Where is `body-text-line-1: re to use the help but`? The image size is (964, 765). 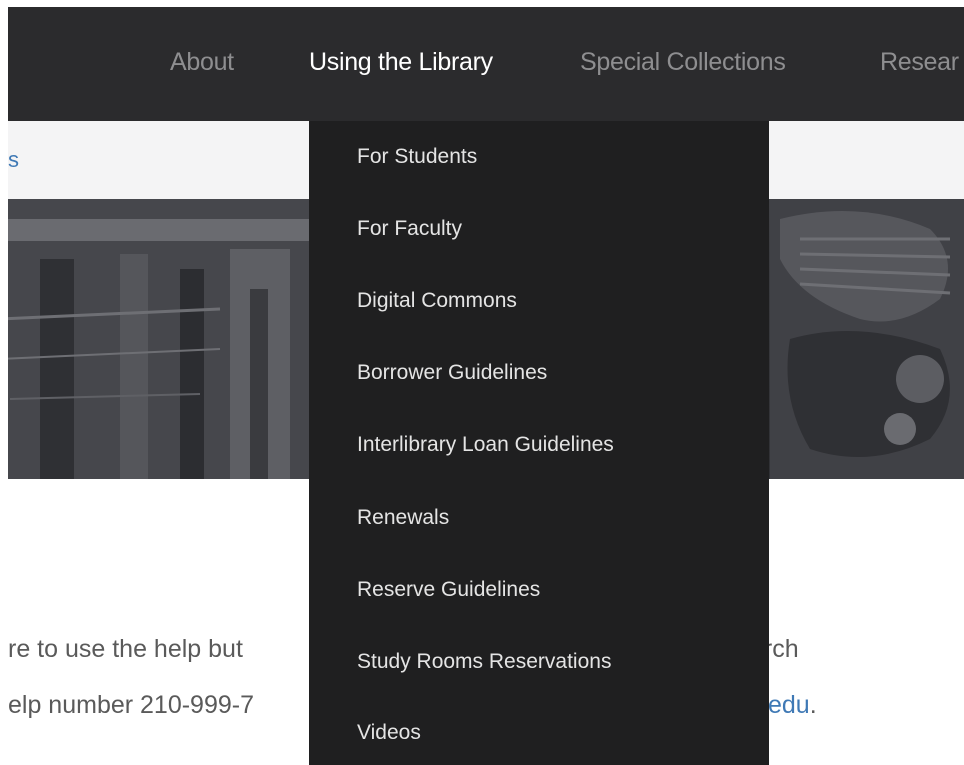
body-text-line-1: re to use the help but is located at coordinates (125, 649).